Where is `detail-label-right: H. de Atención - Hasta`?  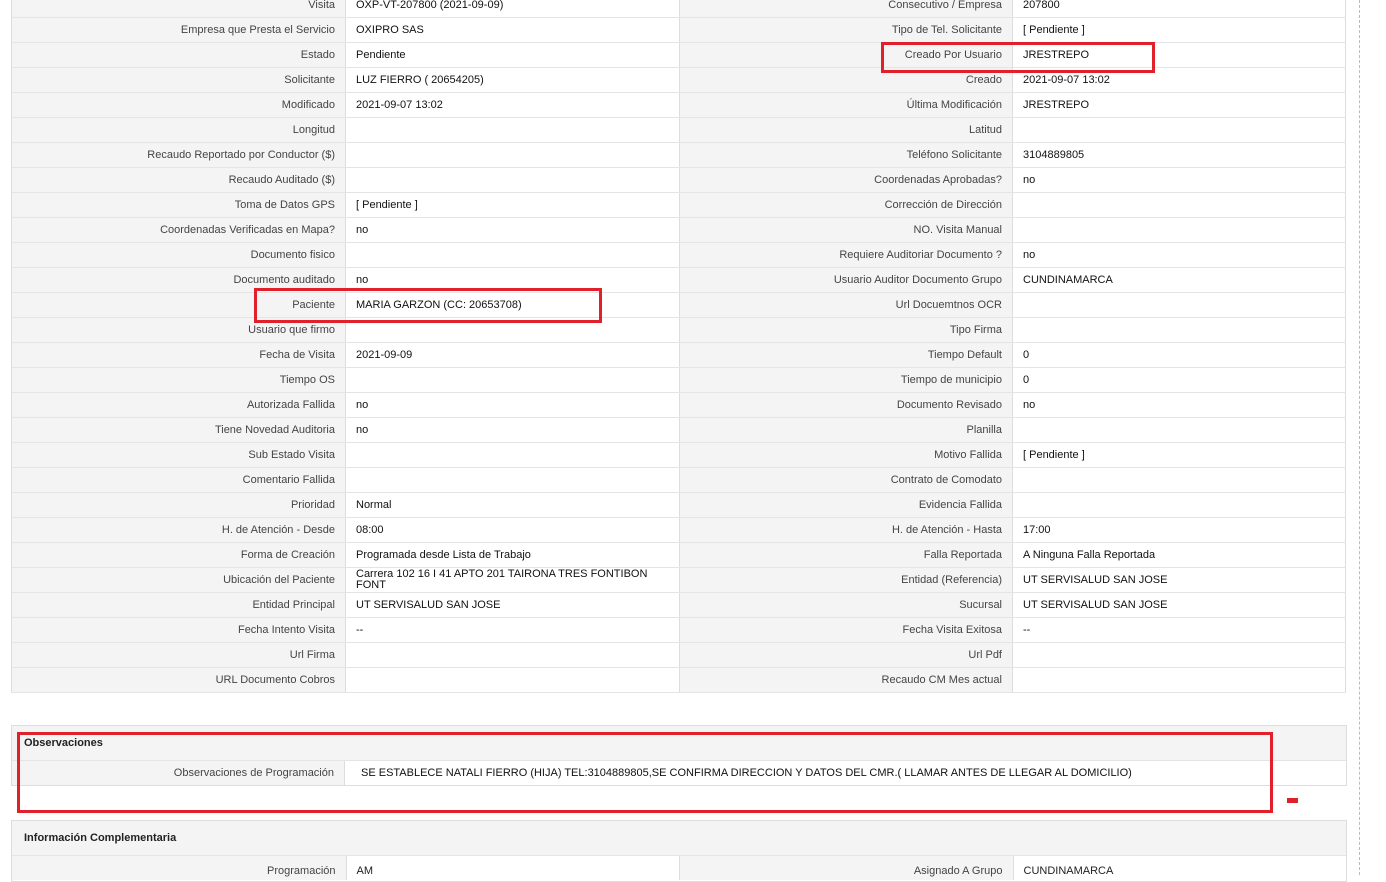 detail-label-right: H. de Atención - Hasta is located at coordinates (846, 530).